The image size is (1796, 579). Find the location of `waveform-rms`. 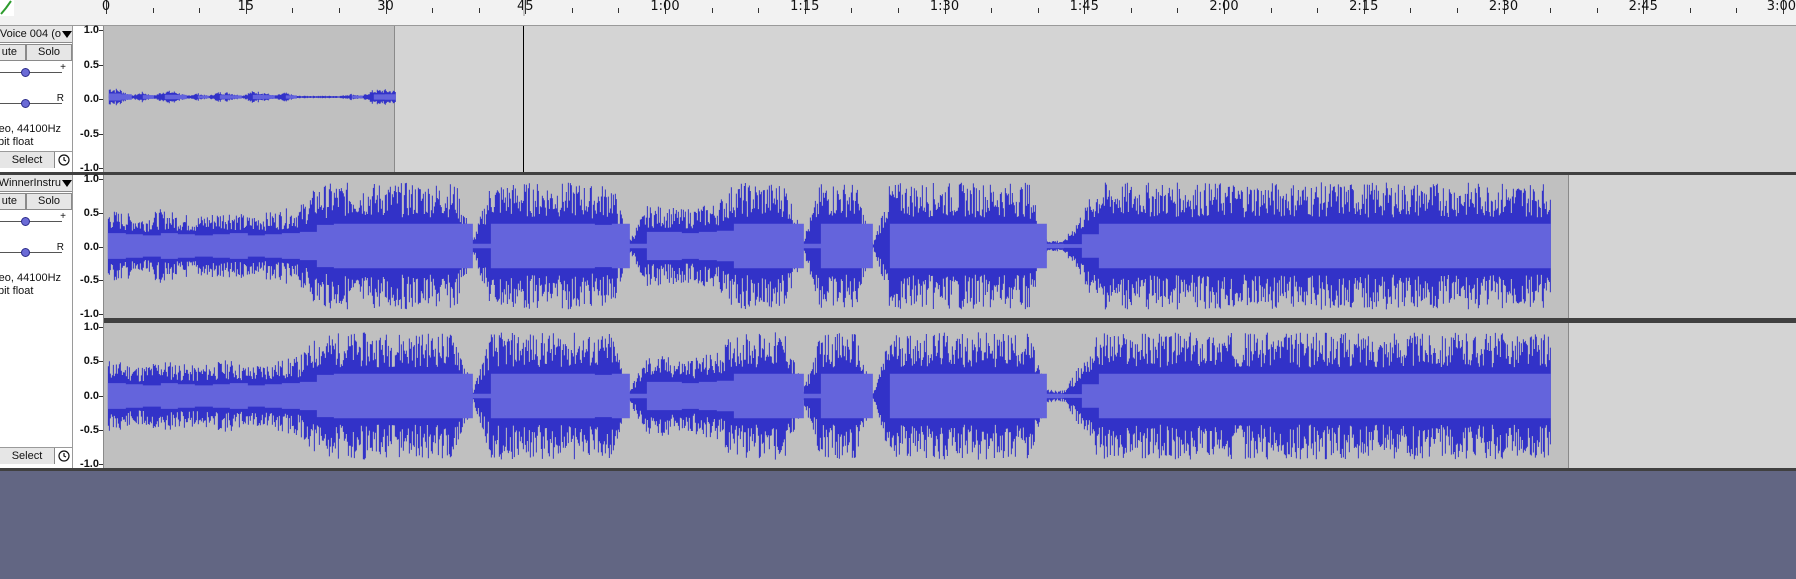

waveform-rms is located at coordinates (829, 396).